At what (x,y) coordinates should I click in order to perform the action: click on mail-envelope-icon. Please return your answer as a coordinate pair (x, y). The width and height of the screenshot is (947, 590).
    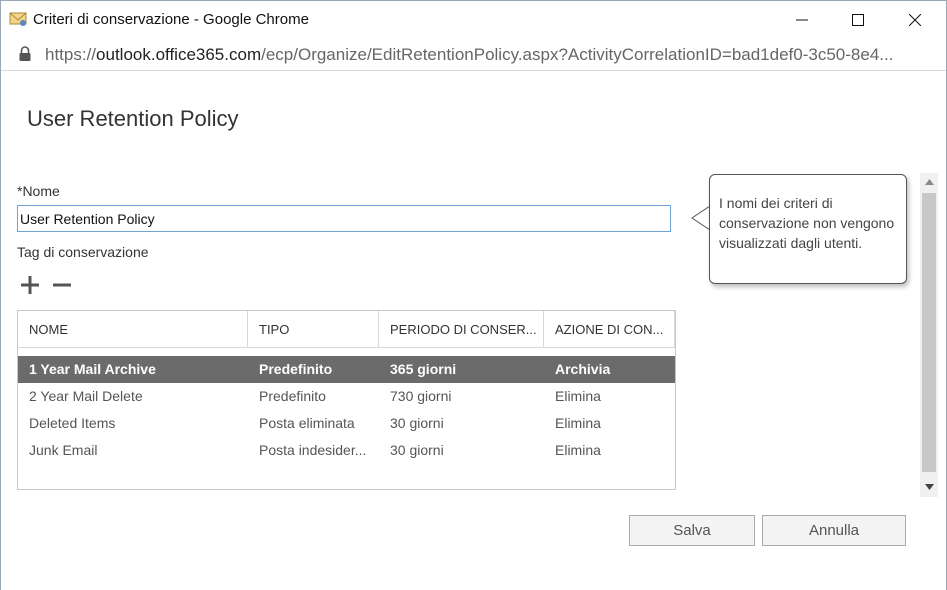
    Looking at the image, I should click on (18, 19).